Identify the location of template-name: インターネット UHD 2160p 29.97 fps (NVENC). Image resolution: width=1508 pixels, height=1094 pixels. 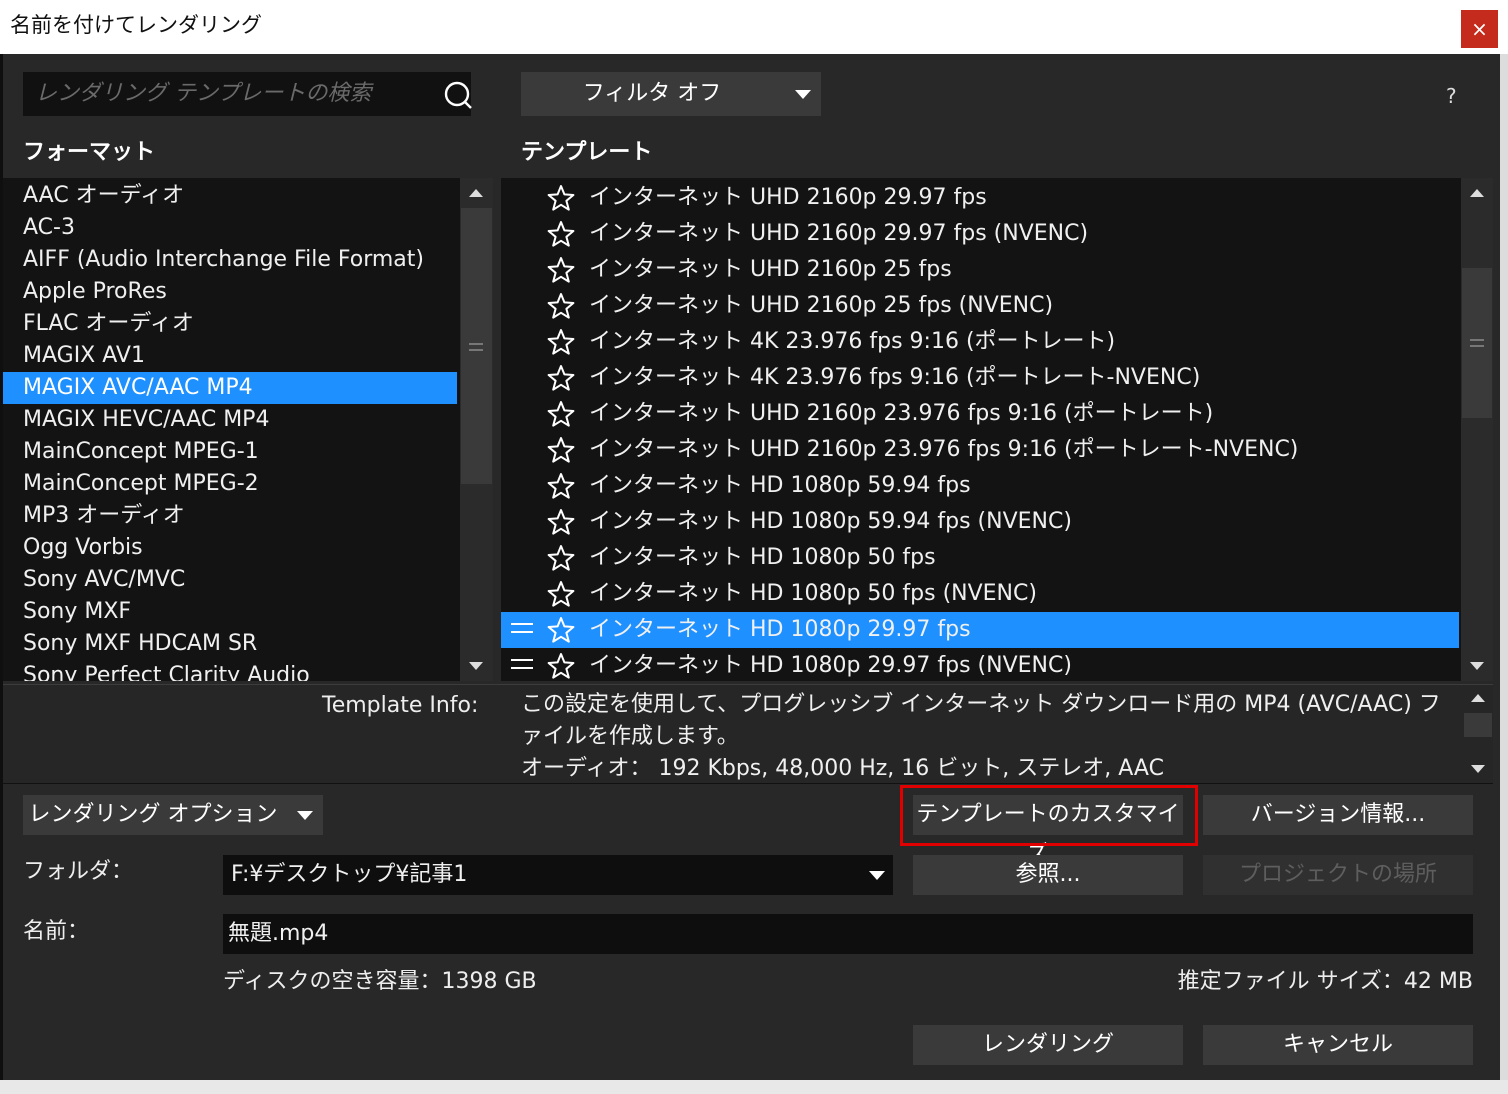
(839, 233).